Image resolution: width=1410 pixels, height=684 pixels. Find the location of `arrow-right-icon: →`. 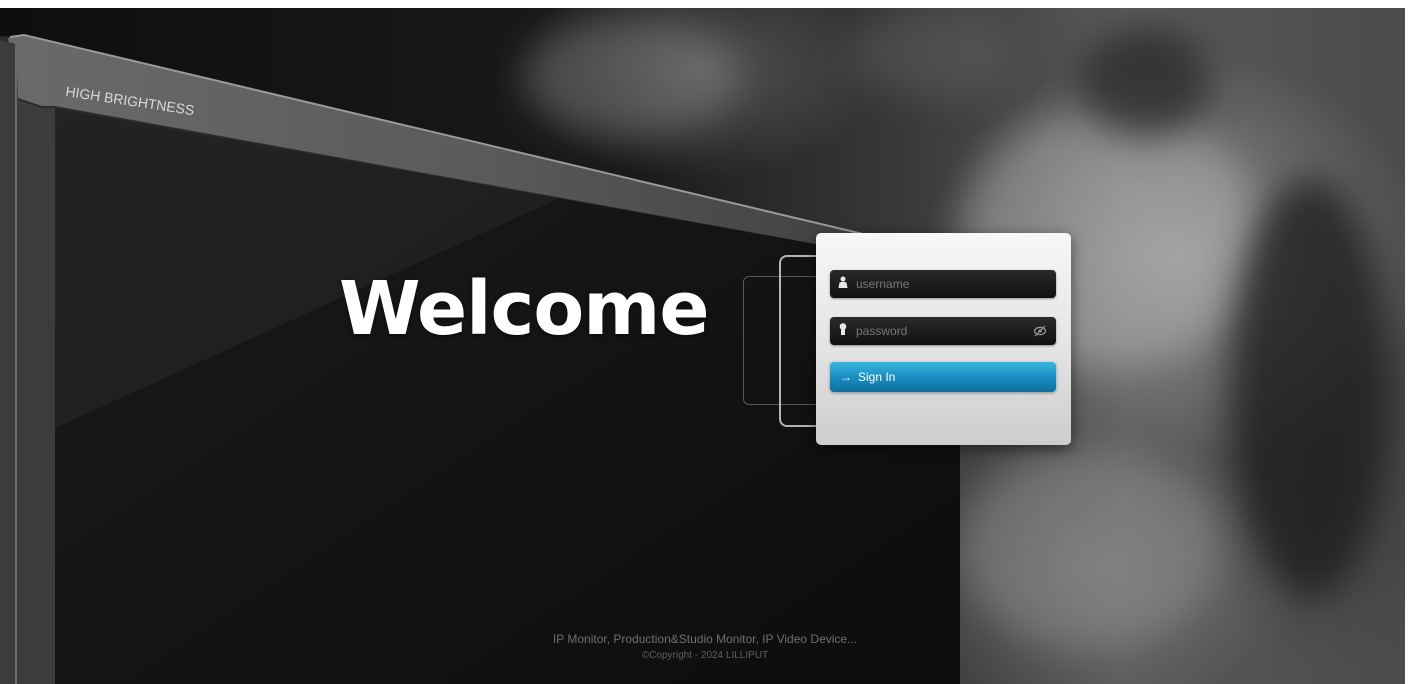

arrow-right-icon: → is located at coordinates (846, 377).